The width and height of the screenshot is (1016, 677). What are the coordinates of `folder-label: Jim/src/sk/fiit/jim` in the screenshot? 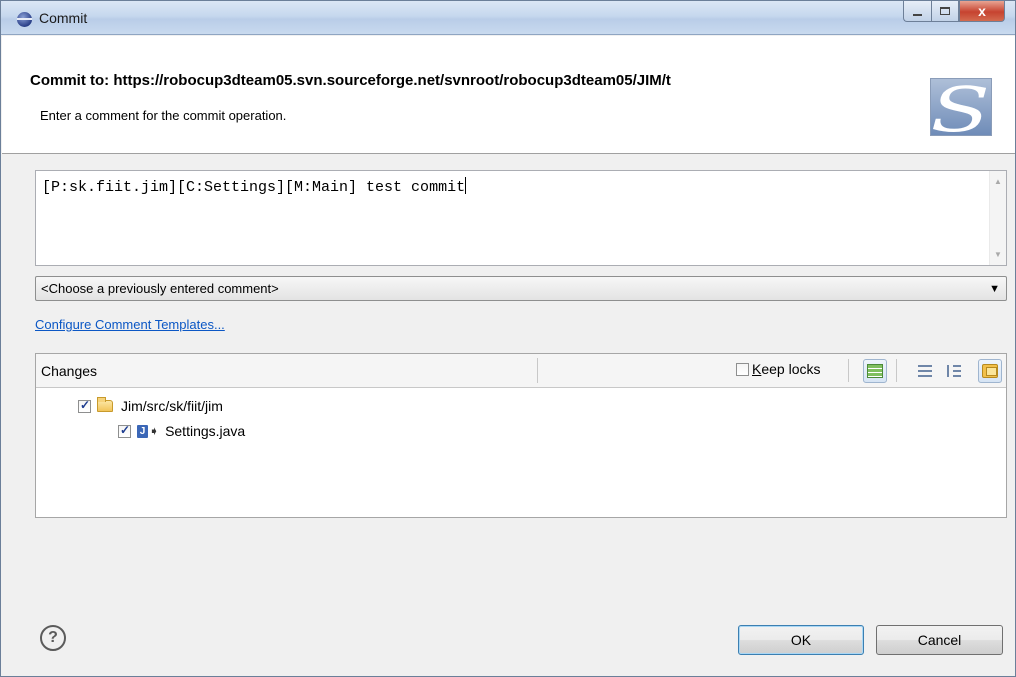 It's located at (172, 406).